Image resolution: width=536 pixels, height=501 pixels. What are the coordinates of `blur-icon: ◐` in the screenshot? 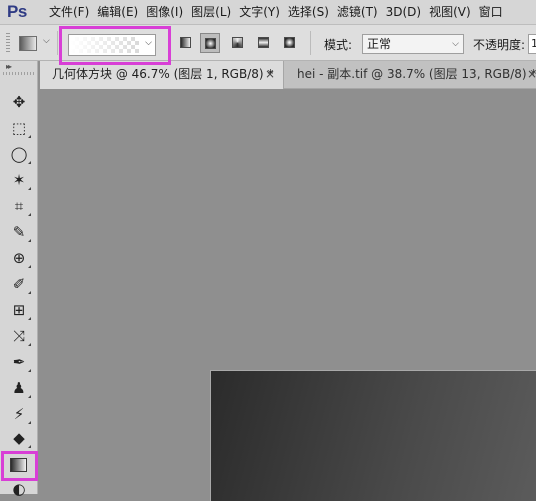 It's located at (19, 489).